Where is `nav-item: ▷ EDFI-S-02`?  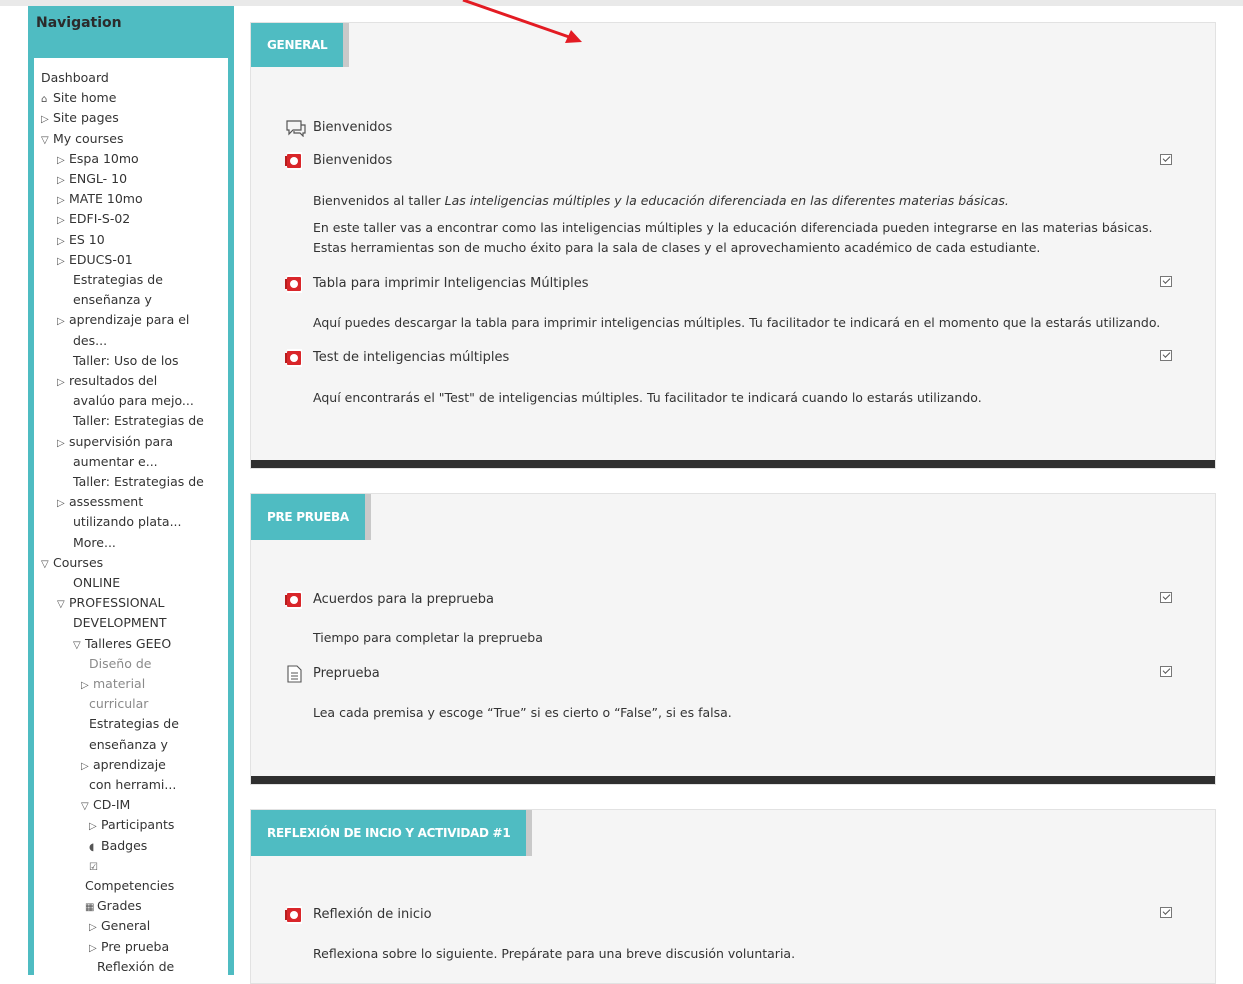
nav-item: ▷ EDFI-S-02 is located at coordinates (93, 220).